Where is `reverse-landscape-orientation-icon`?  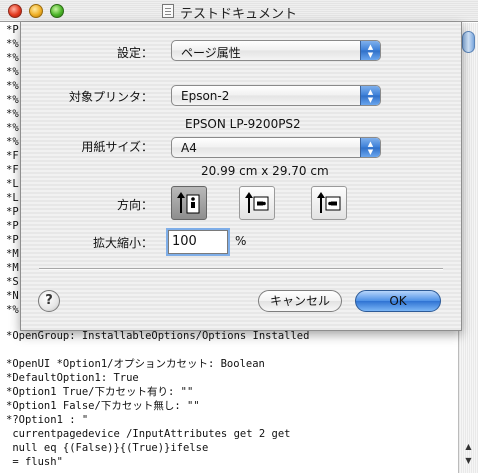
reverse-landscape-orientation-icon is located at coordinates (329, 202).